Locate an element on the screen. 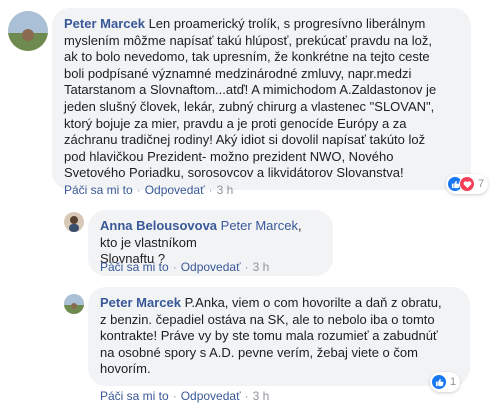 The image size is (499, 408). reaction-summary: 7 is located at coordinates (467, 184).